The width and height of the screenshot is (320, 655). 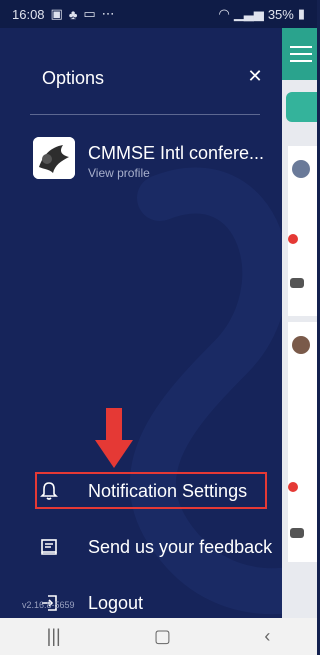 What do you see at coordinates (280, 14) in the screenshot?
I see `battery-level: 35%` at bounding box center [280, 14].